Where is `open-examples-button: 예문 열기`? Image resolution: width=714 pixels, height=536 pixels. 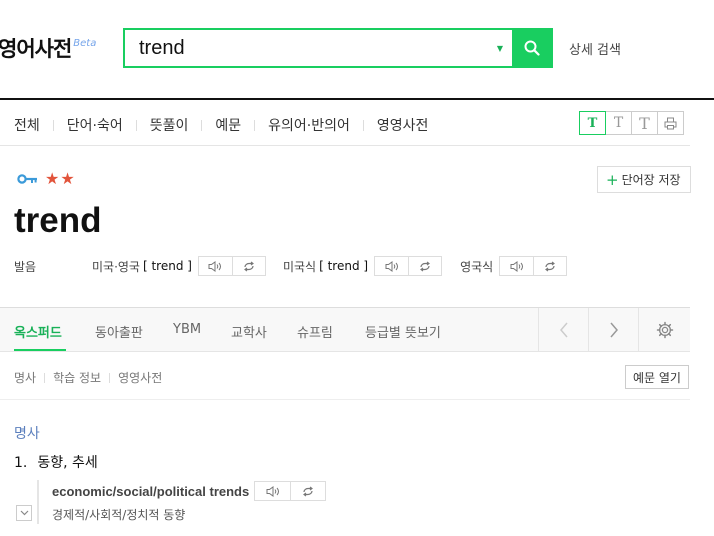 open-examples-button: 예문 열기 is located at coordinates (657, 377).